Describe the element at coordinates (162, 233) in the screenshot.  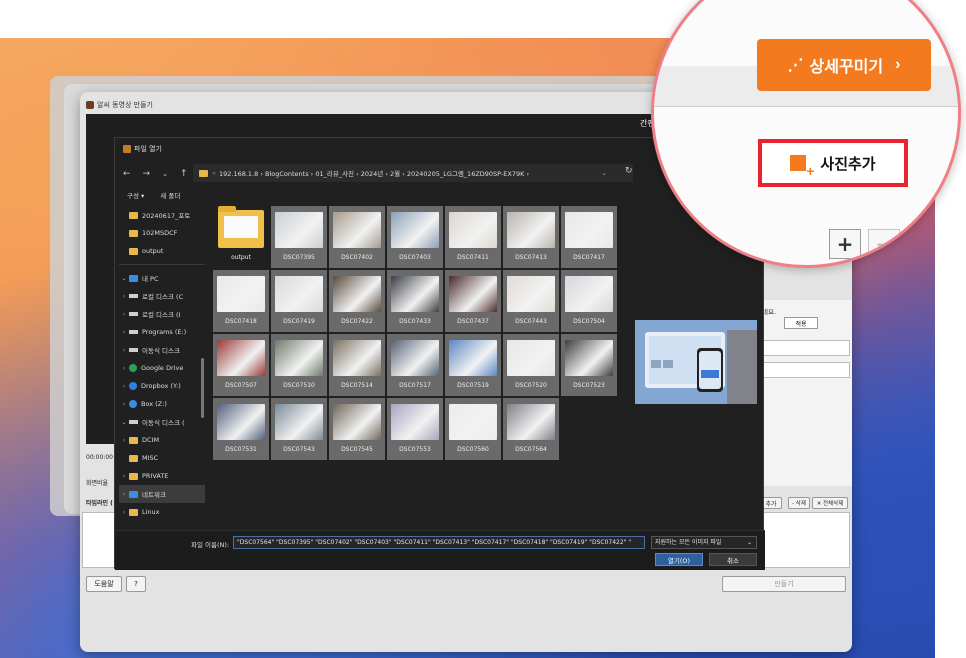
I see `nav-item: 102MSDCF` at that location.